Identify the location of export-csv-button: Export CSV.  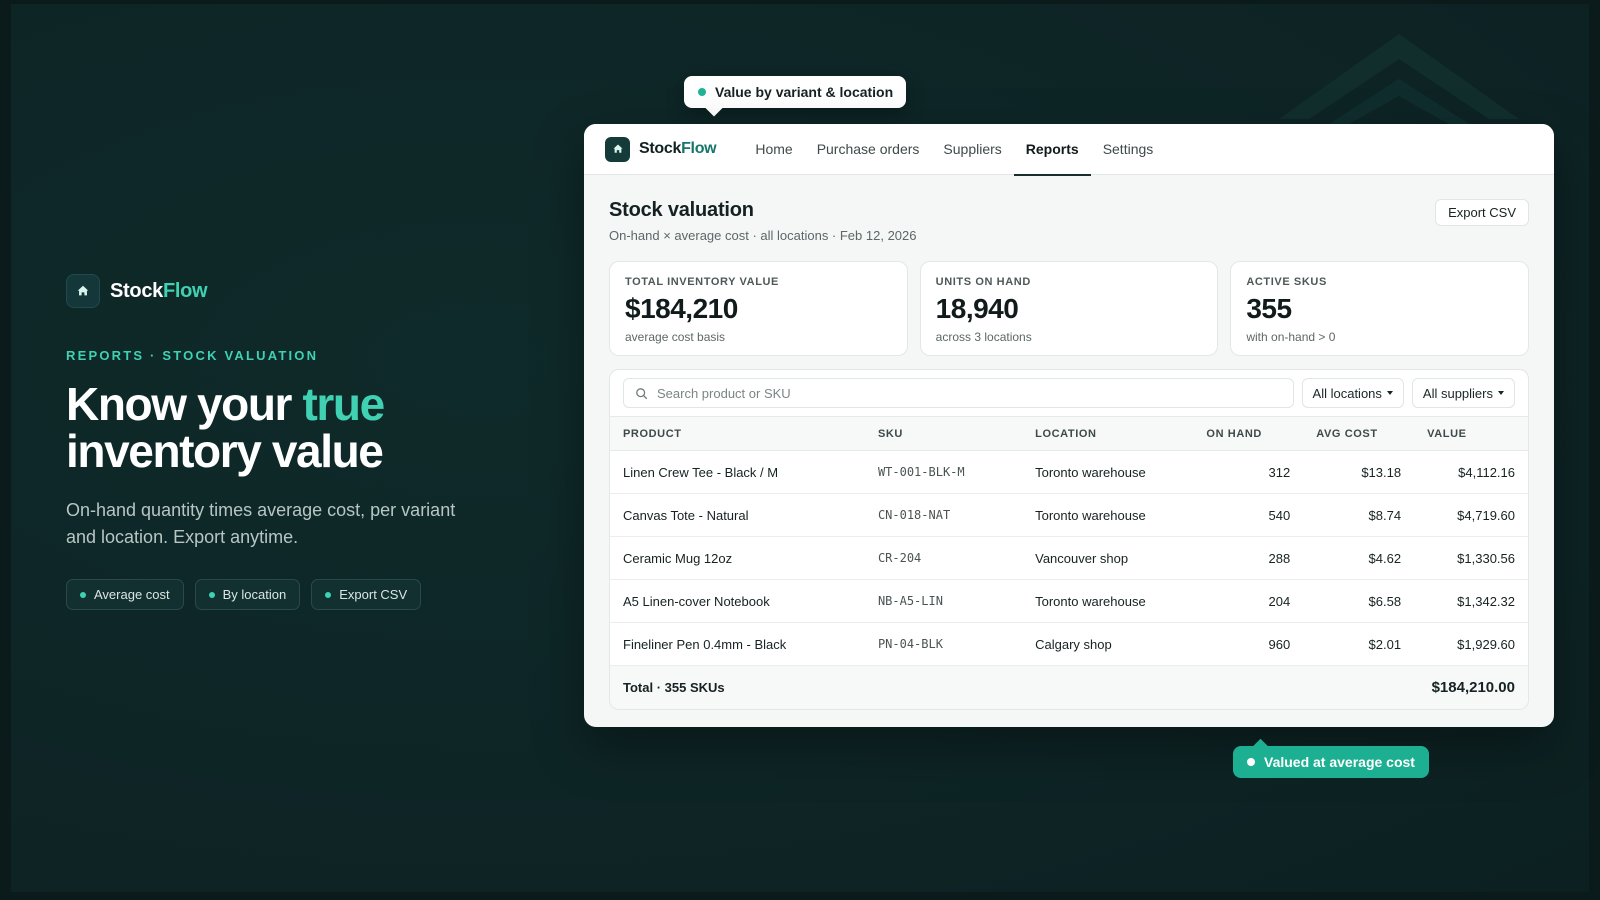
(1482, 212).